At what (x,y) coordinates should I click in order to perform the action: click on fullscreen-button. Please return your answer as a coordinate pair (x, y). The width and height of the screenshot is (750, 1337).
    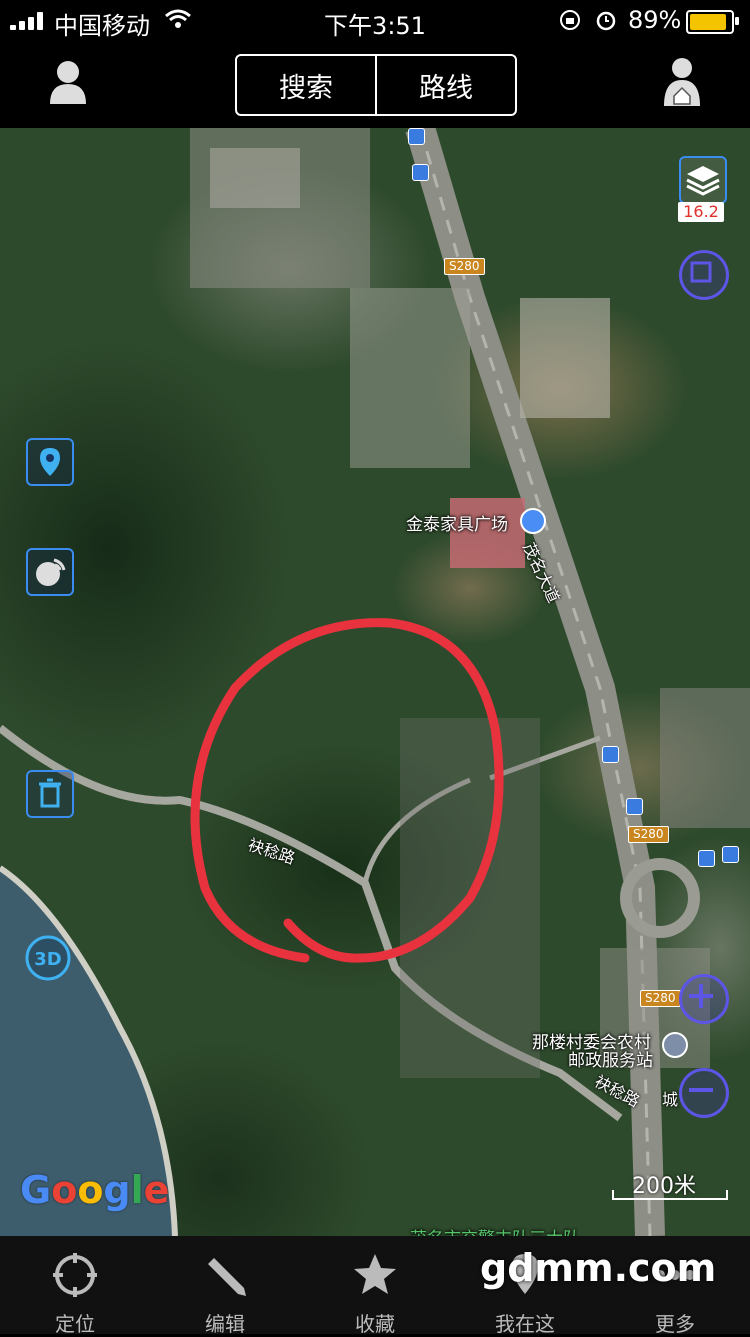
    Looking at the image, I should click on (704, 275).